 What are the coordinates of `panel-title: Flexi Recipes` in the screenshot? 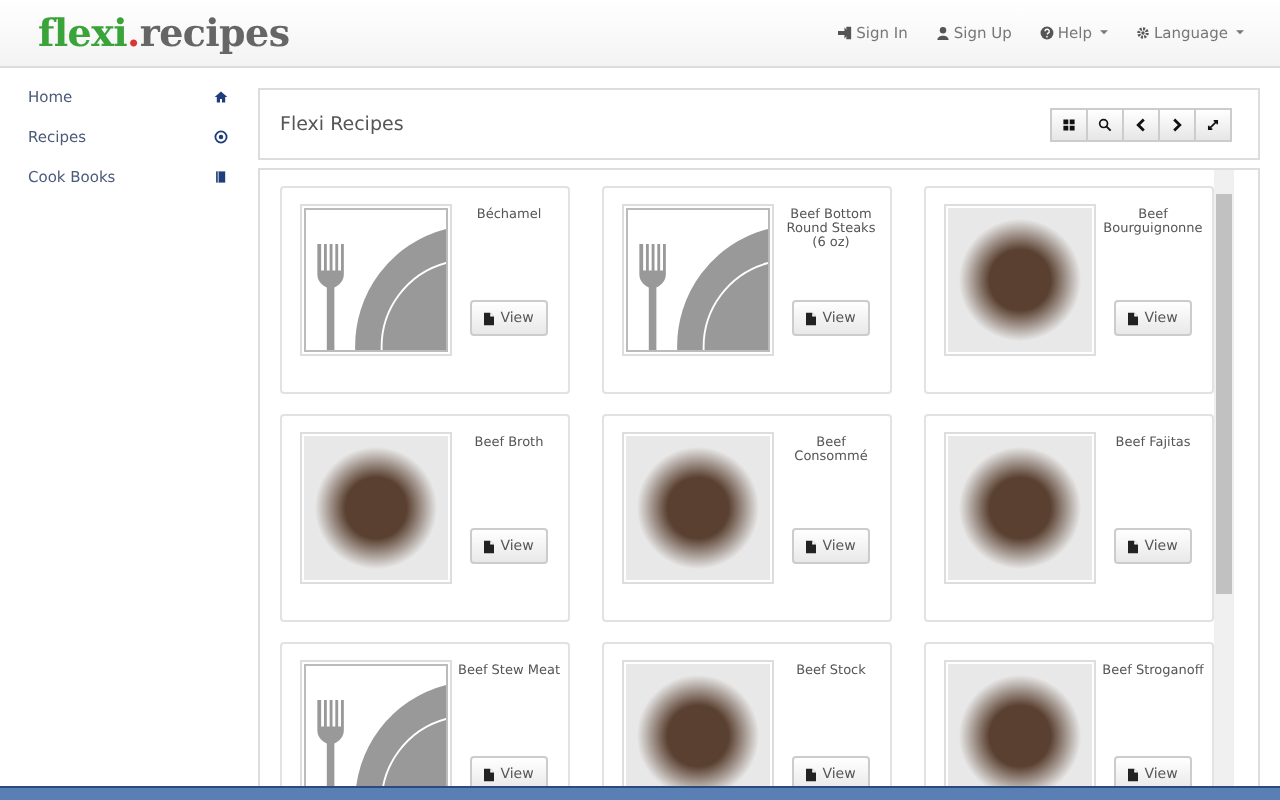 It's located at (342, 124).